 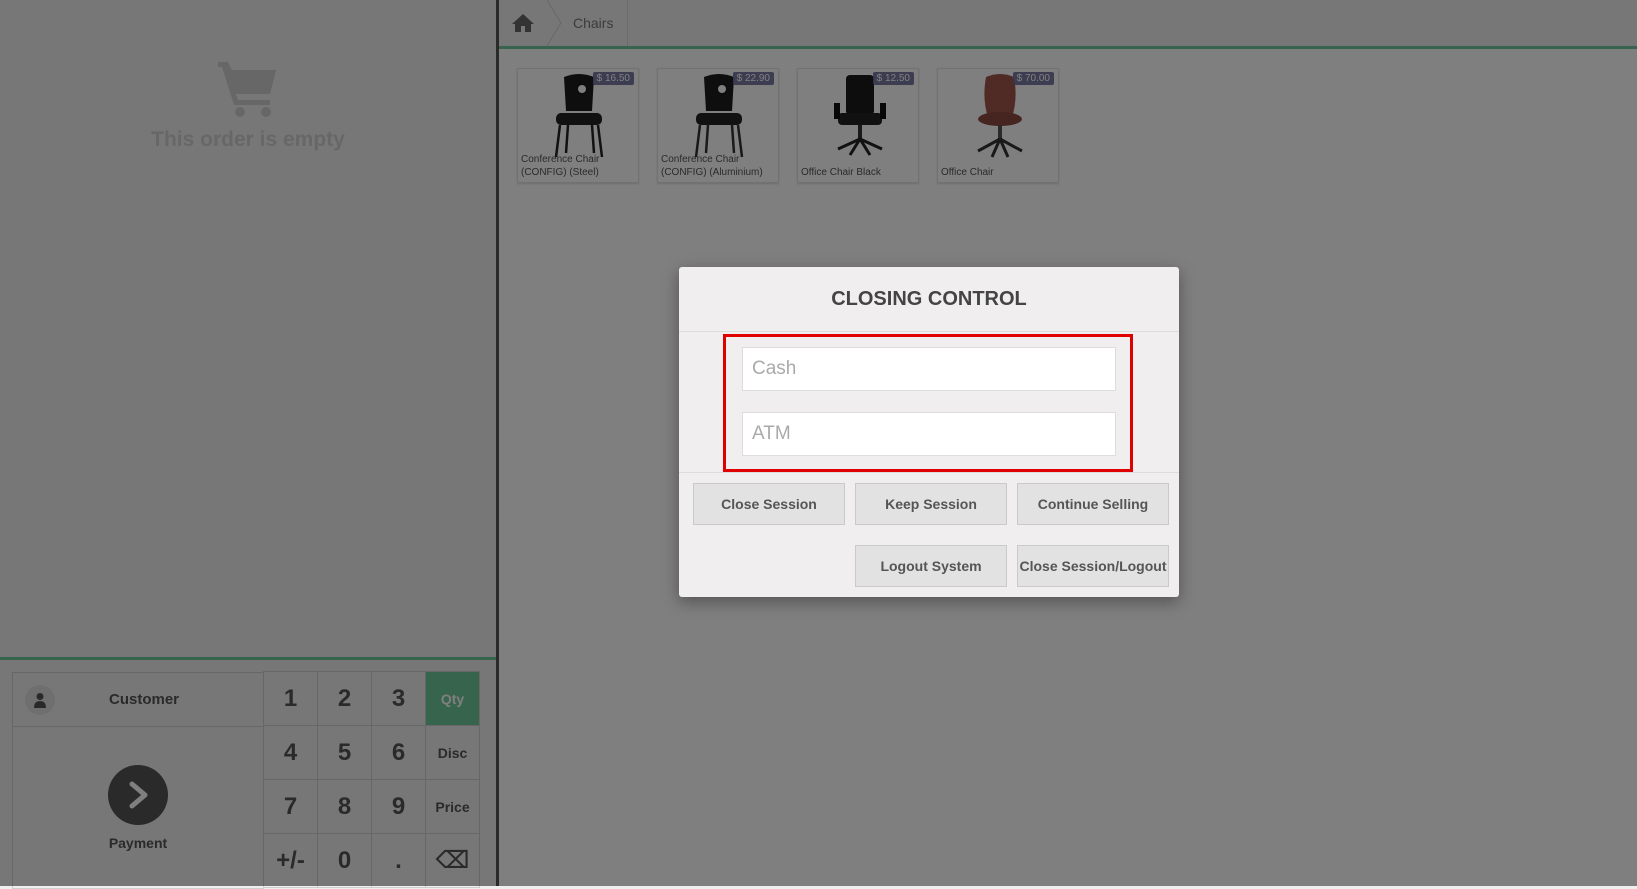 I want to click on logout-system-button: Logout System, so click(x=931, y=566).